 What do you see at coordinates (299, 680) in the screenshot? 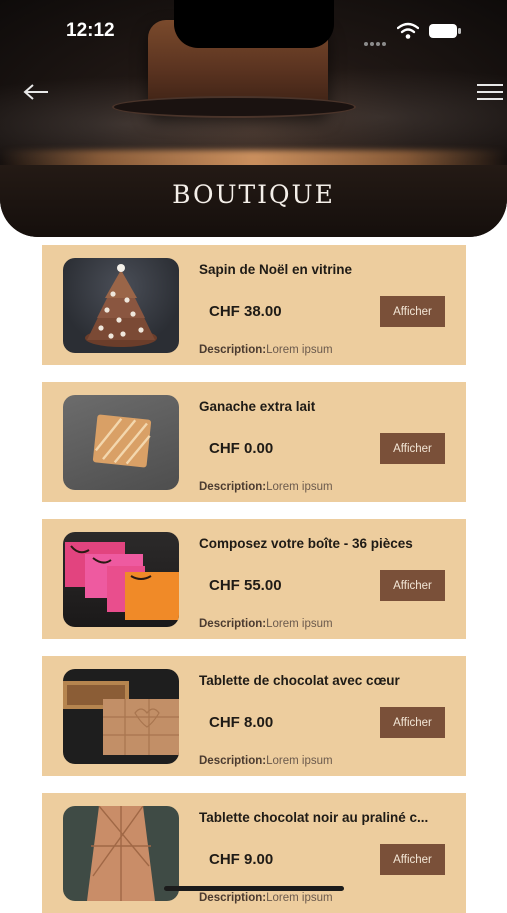
I see `product-name: Tablette de chocolat avec cœur` at bounding box center [299, 680].